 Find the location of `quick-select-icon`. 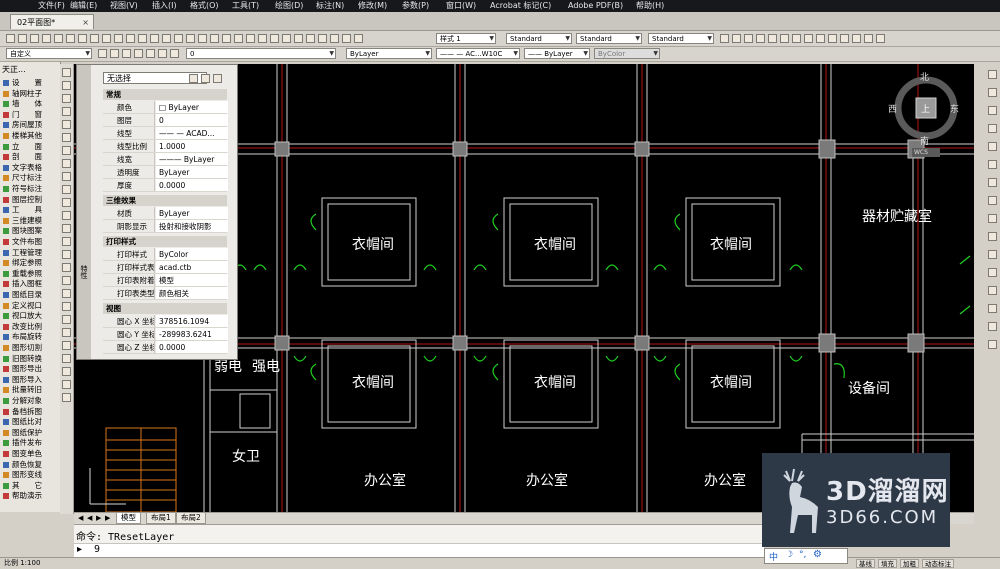

quick-select-icon is located at coordinates (217, 78).